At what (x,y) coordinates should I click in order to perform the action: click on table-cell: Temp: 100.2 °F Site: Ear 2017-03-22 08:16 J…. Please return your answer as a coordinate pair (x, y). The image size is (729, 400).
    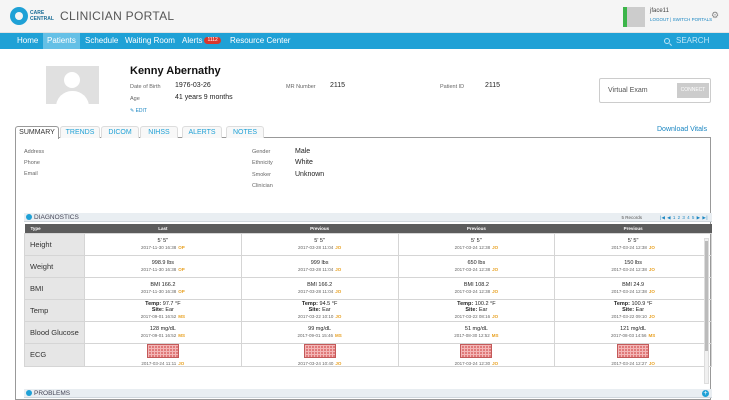
    Looking at the image, I should click on (476, 310).